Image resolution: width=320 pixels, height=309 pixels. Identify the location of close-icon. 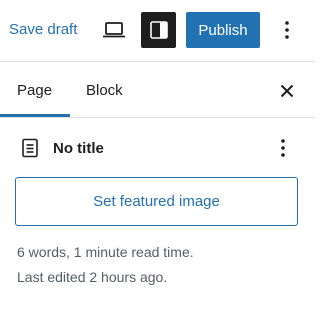
(287, 91).